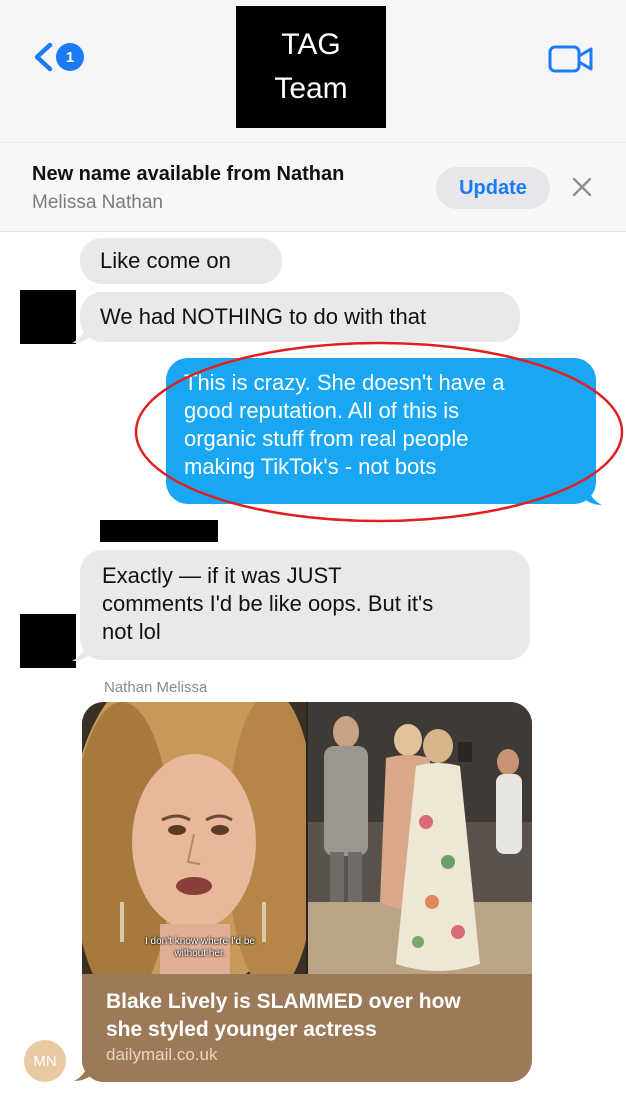 The height and width of the screenshot is (1102, 626). I want to click on banner-subtitle: Melissa Nathan, so click(97, 202).